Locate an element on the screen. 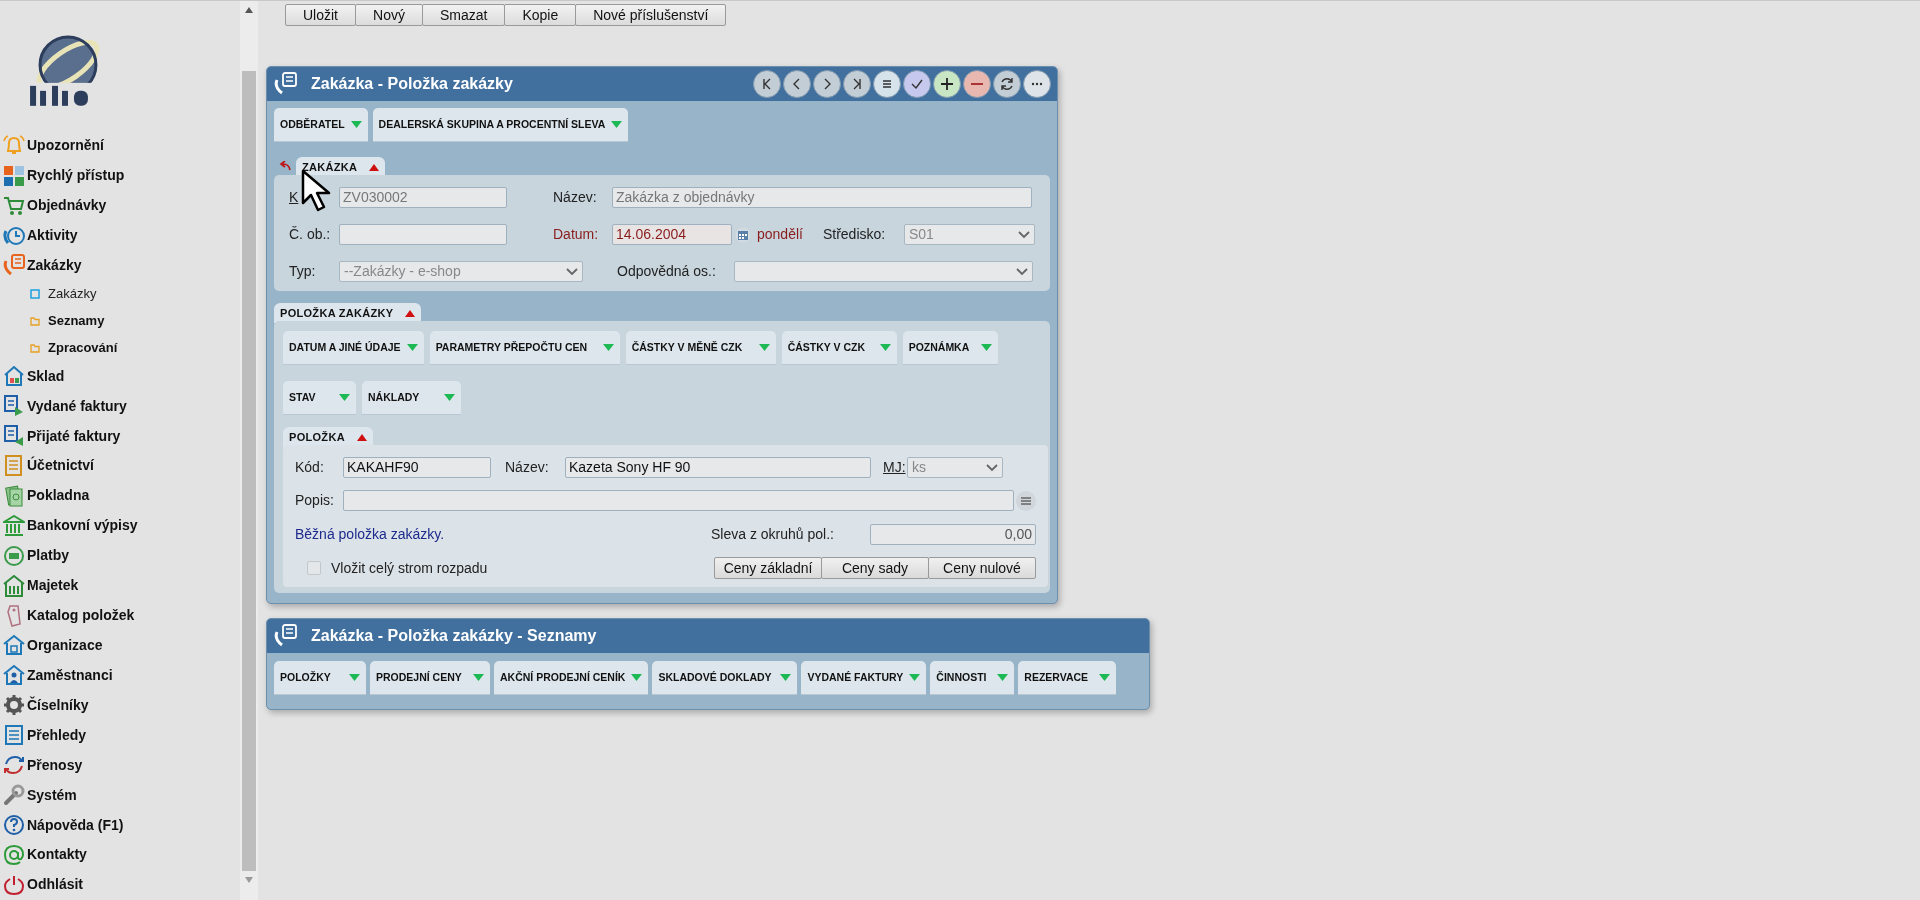 This screenshot has height=900, width=1920. window-title: Zakázka - Položka zakázky is located at coordinates (412, 84).